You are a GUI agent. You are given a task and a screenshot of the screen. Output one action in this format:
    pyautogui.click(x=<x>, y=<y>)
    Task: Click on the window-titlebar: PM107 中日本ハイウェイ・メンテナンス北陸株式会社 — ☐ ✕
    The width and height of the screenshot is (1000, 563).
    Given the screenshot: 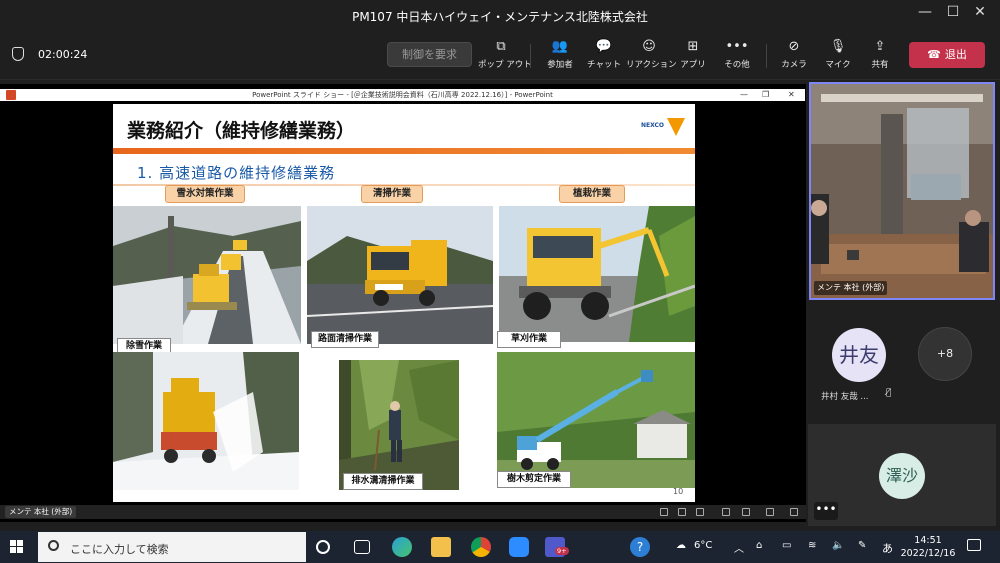 What is the action you would take?
    pyautogui.click(x=500, y=16)
    